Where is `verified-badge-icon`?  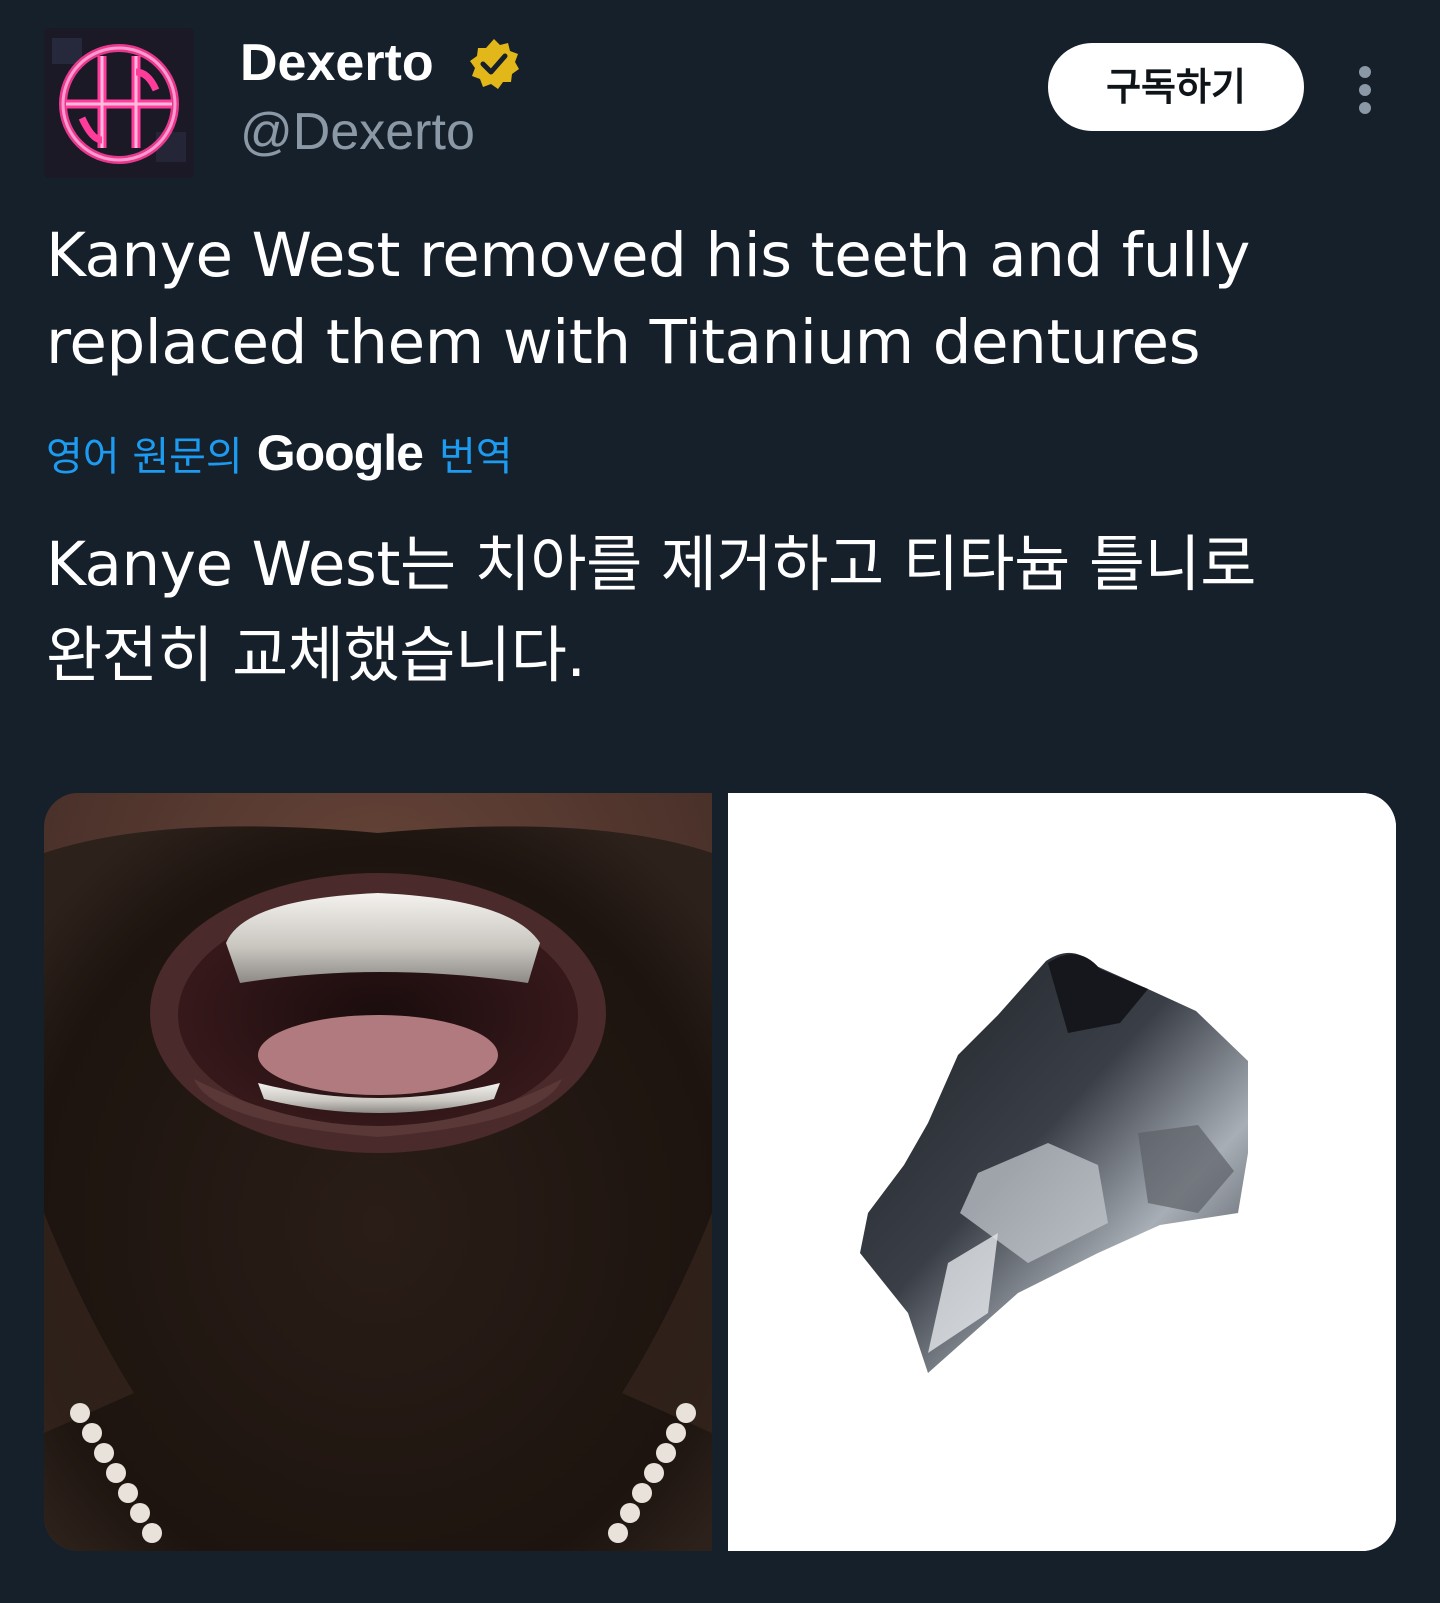
verified-badge-icon is located at coordinates (494, 64).